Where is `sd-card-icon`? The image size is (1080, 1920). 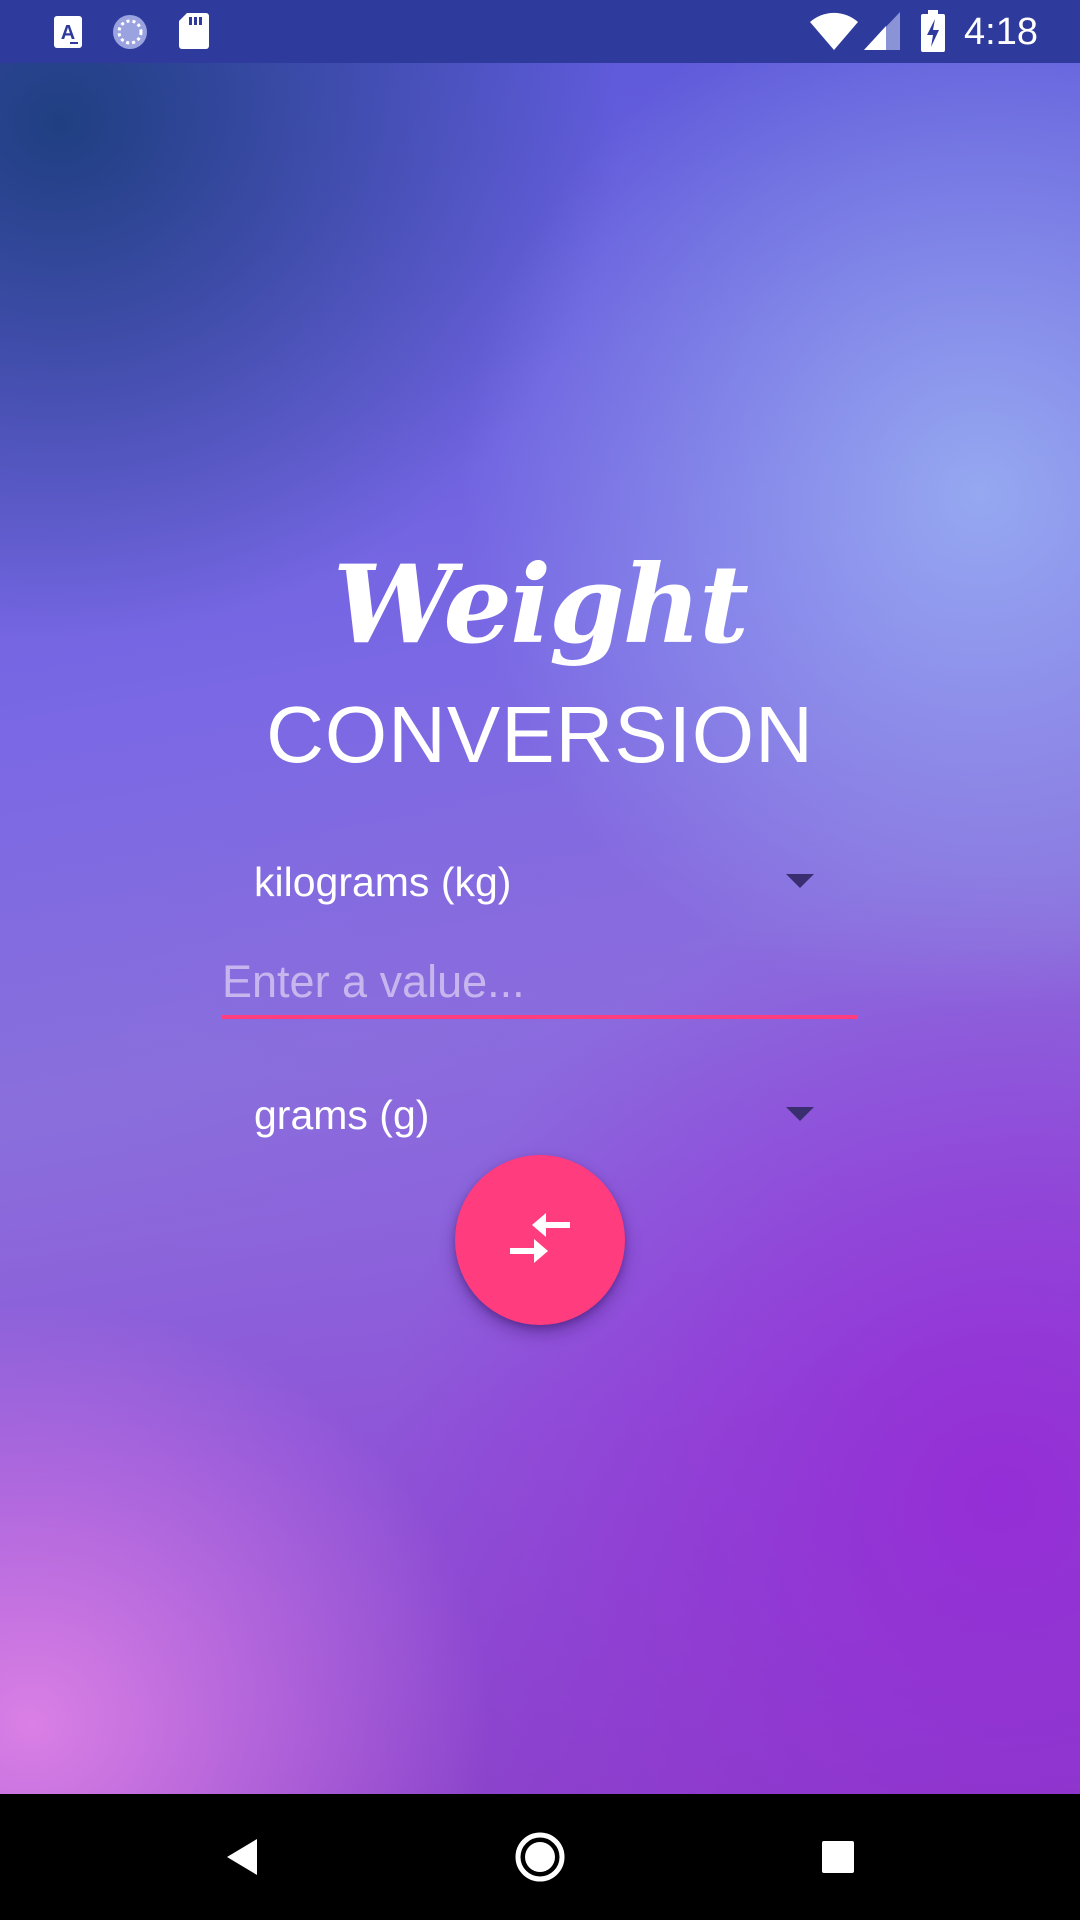 sd-card-icon is located at coordinates (194, 33).